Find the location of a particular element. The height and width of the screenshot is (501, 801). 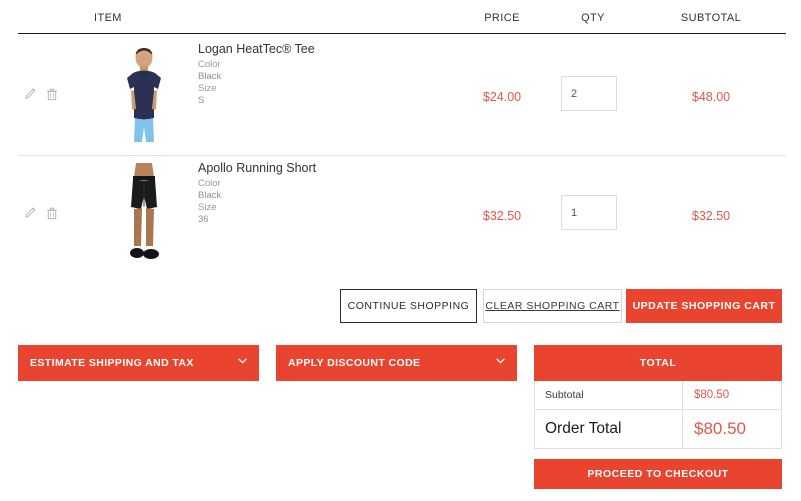

update-shopping-cart-label: Update Shopping Cart is located at coordinates (704, 306).